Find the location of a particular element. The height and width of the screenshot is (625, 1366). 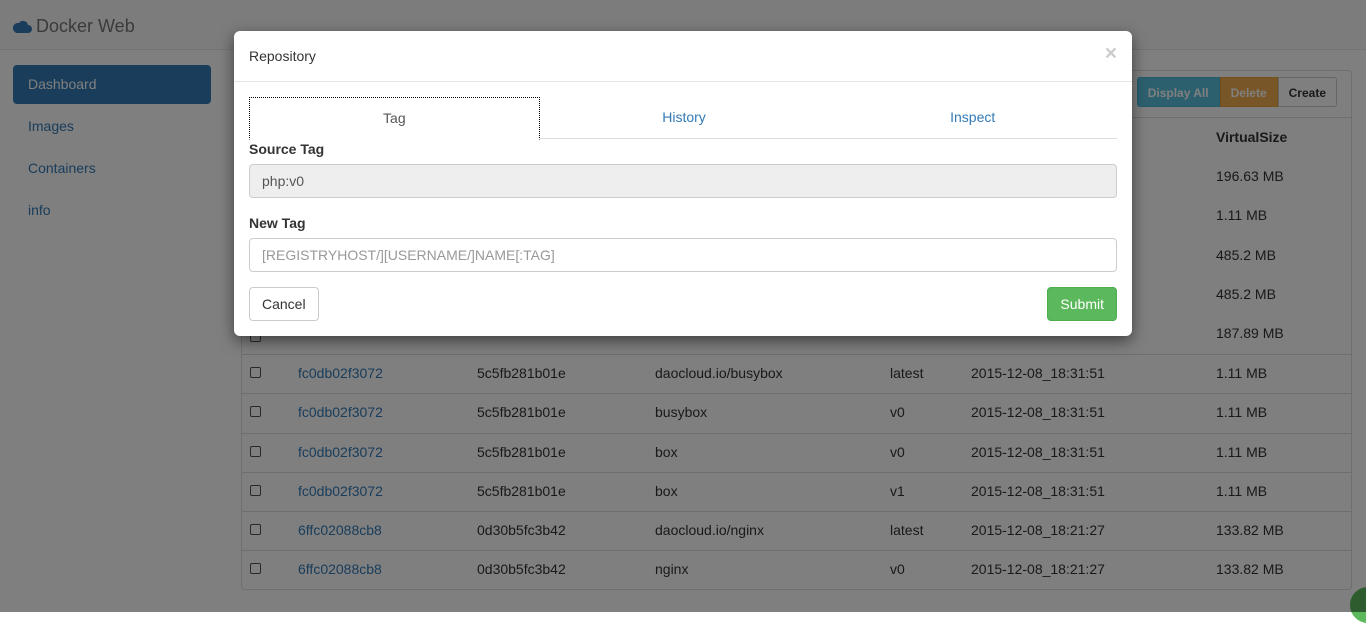

tab-history: History is located at coordinates (684, 117).